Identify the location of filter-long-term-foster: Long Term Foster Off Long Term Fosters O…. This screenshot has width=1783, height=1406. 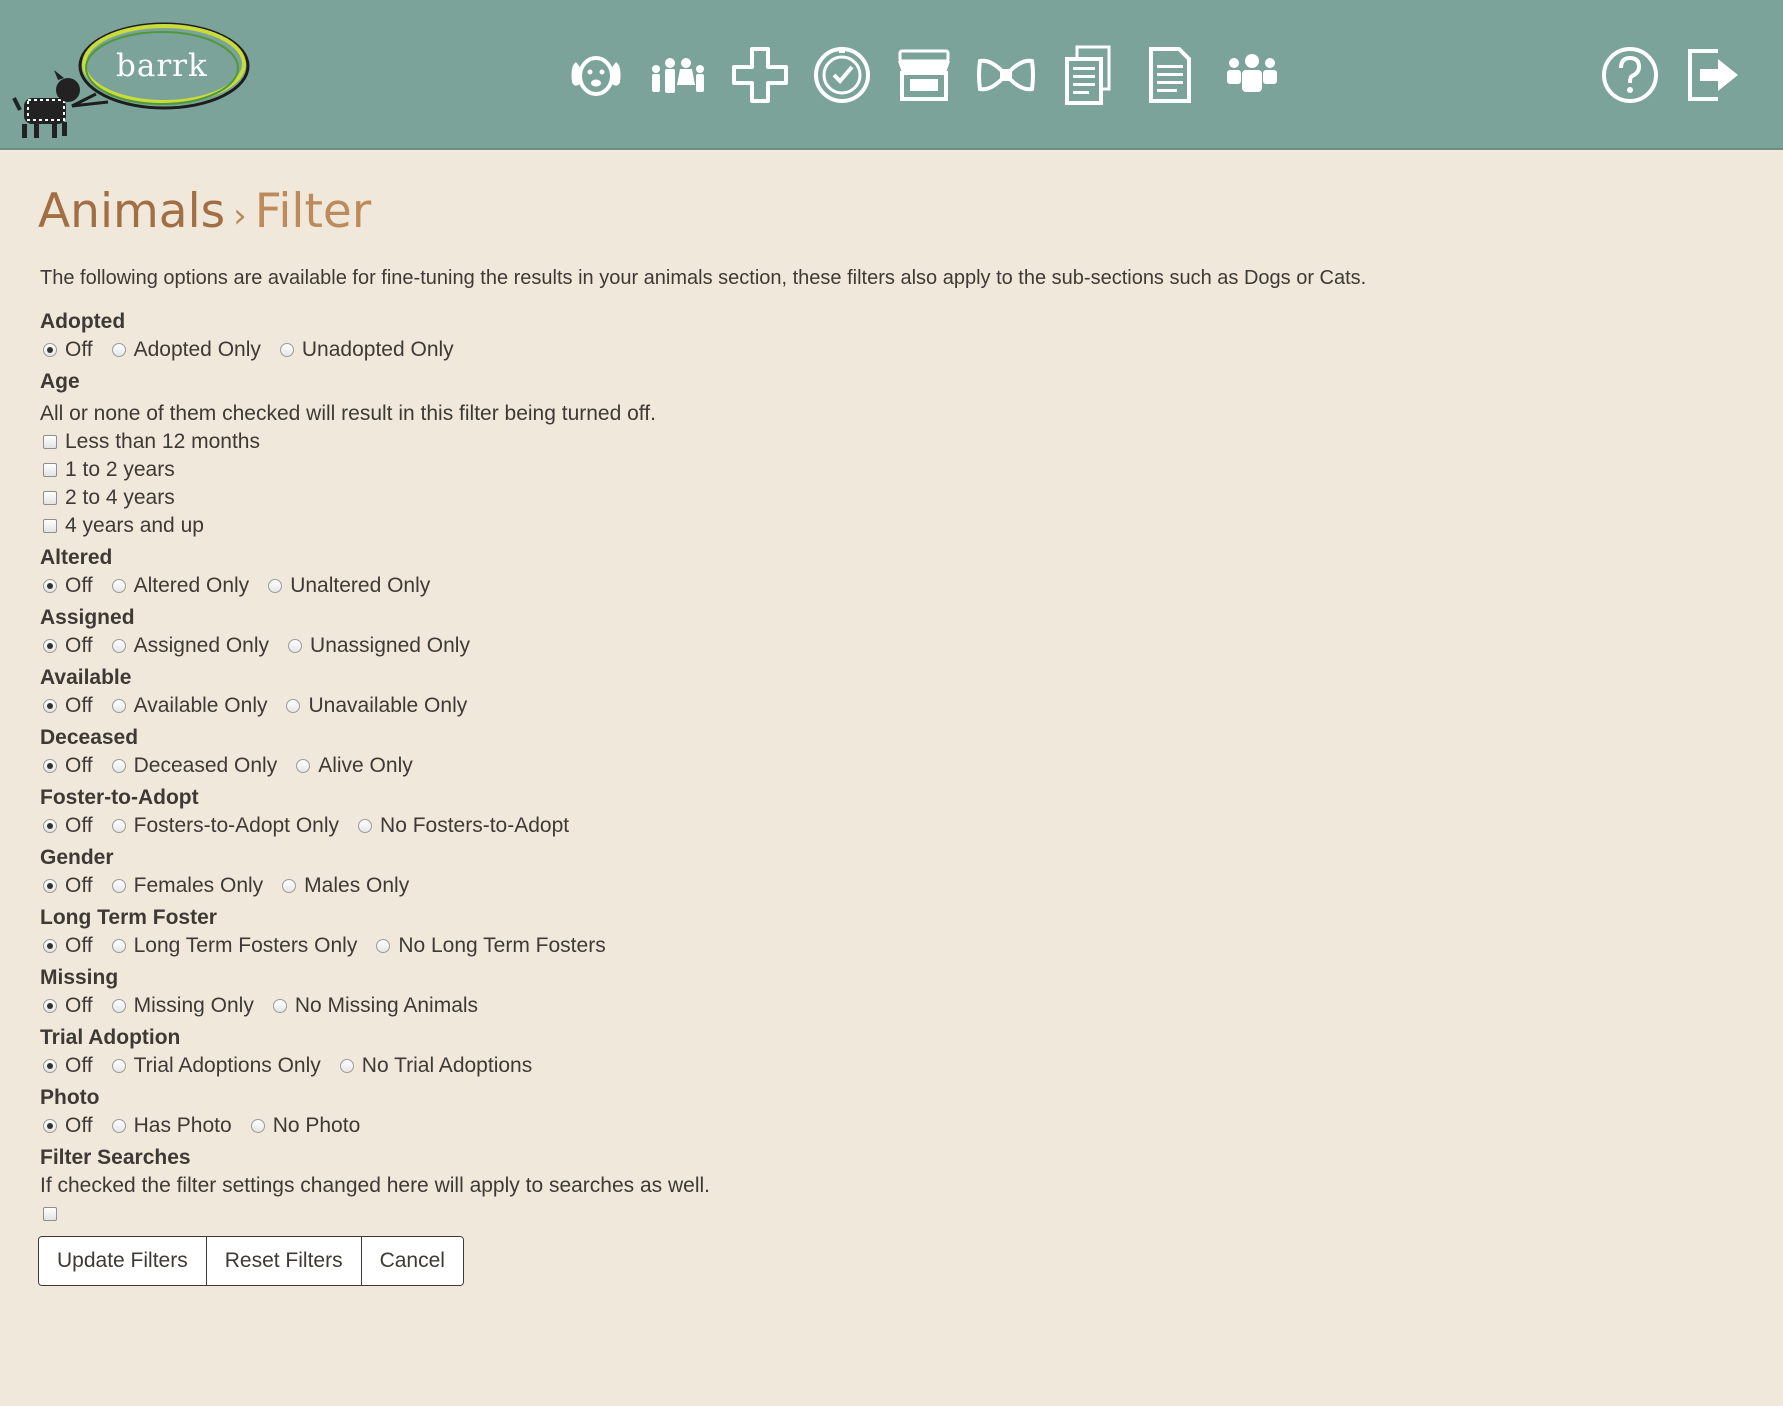
(889, 932).